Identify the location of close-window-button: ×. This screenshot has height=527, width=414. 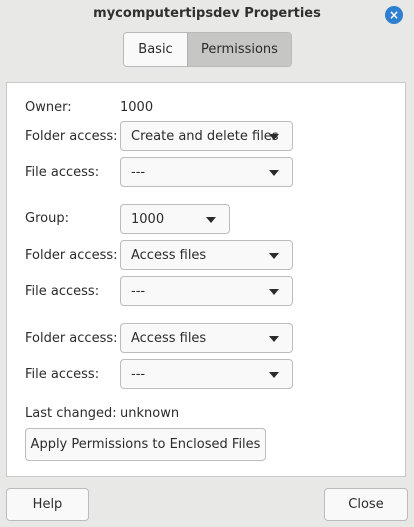
(394, 15).